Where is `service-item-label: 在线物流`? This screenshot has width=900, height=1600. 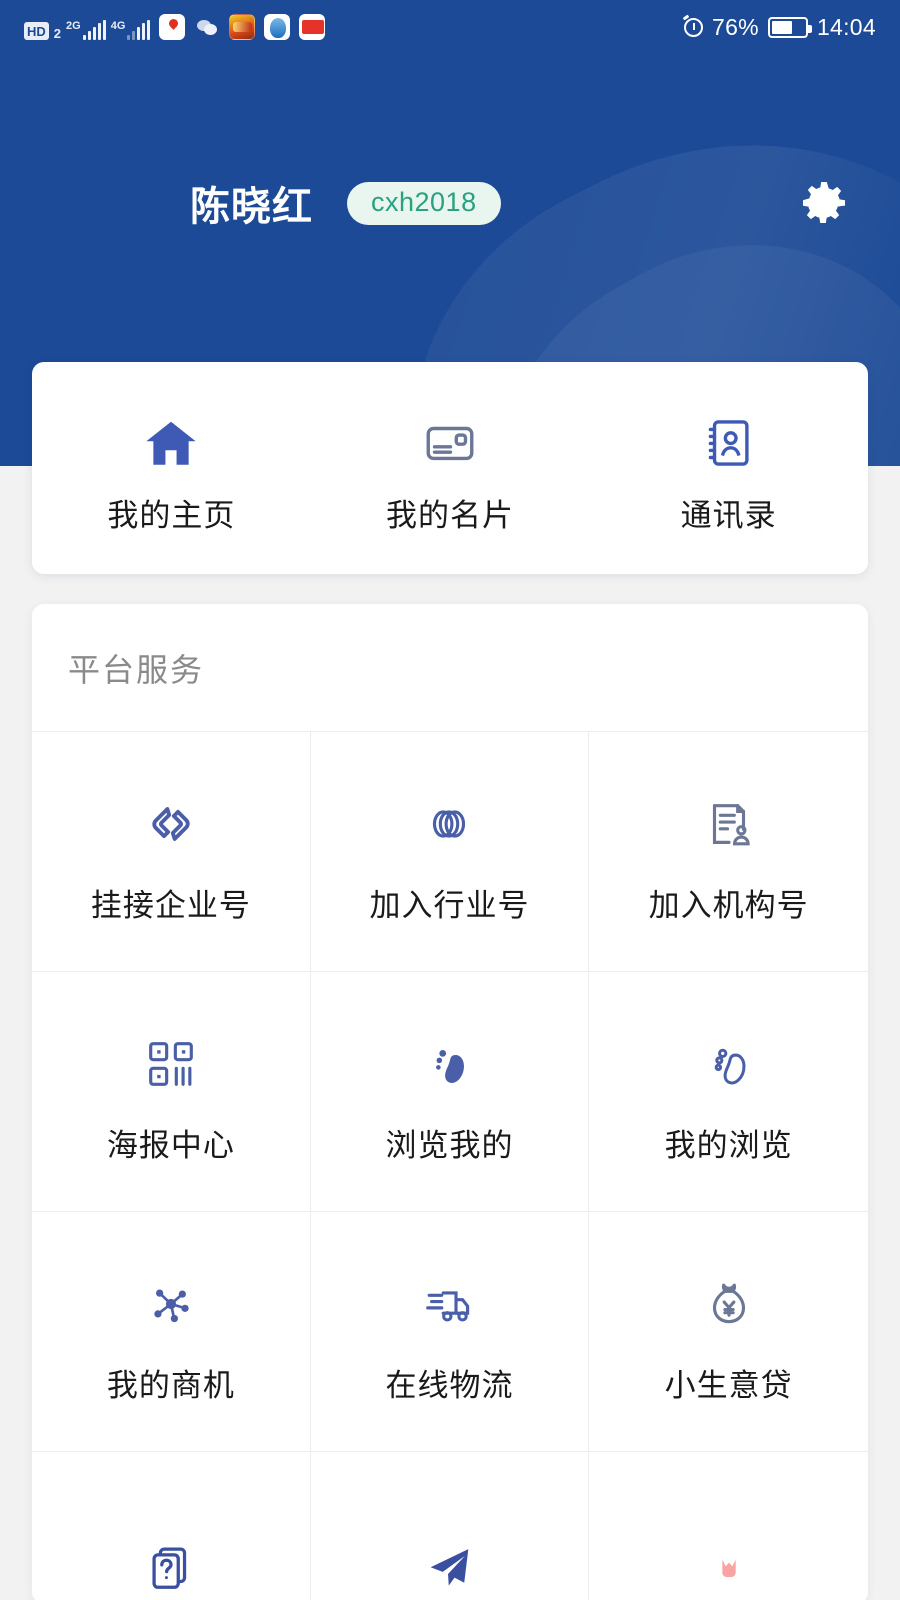
service-item-label: 在线物流 is located at coordinates (449, 1385).